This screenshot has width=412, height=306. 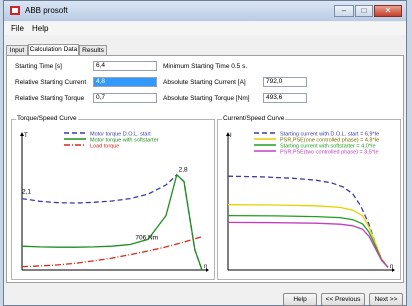 What do you see at coordinates (205, 49) in the screenshot?
I see `tab-strip: Input Calculation Data Results` at bounding box center [205, 49].